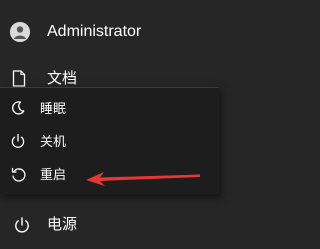 The width and height of the screenshot is (320, 249). I want to click on user-account-item: Administrator, so click(126, 32).